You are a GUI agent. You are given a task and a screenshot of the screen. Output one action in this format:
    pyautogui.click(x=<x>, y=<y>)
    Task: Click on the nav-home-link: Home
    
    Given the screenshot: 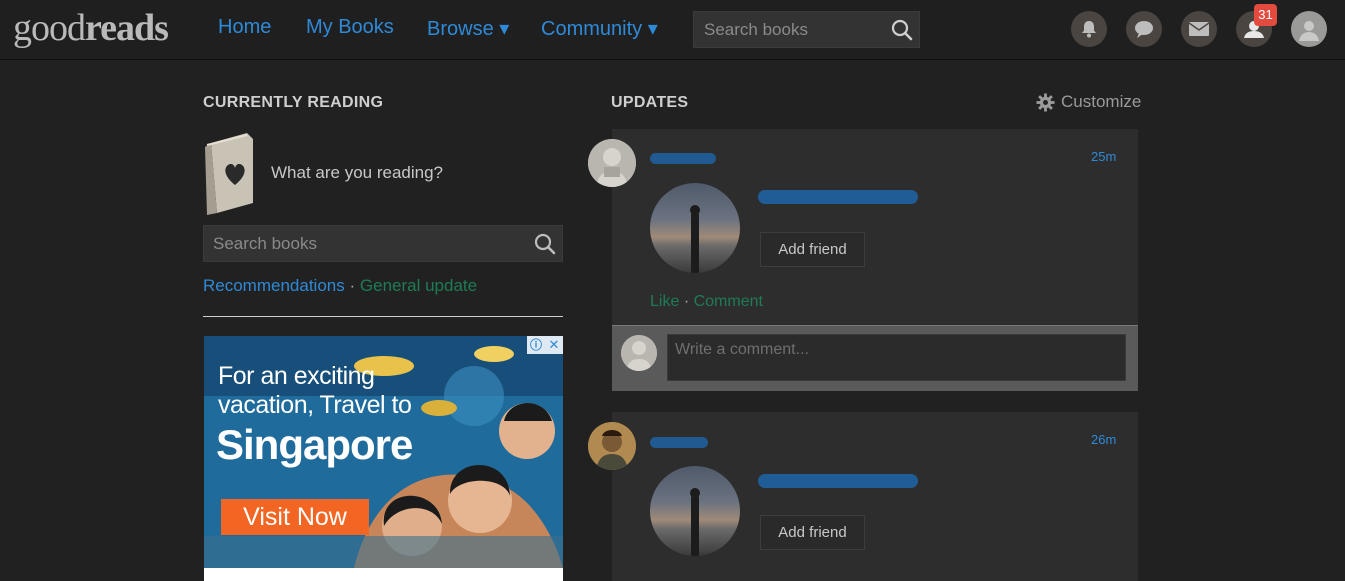 What is the action you would take?
    pyautogui.click(x=244, y=27)
    